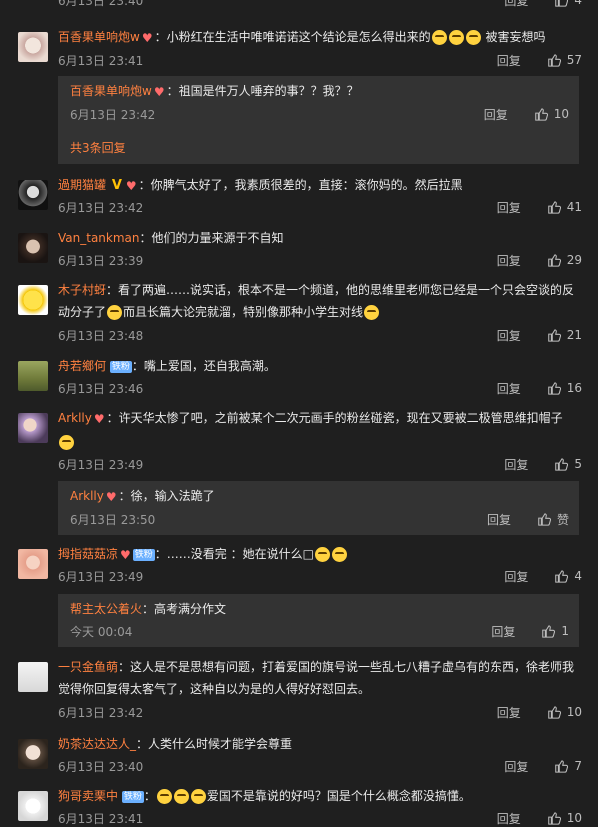  Describe the element at coordinates (234, 554) in the screenshot. I see `comment-text: ：……没看完 ：她在说什么□` at that location.